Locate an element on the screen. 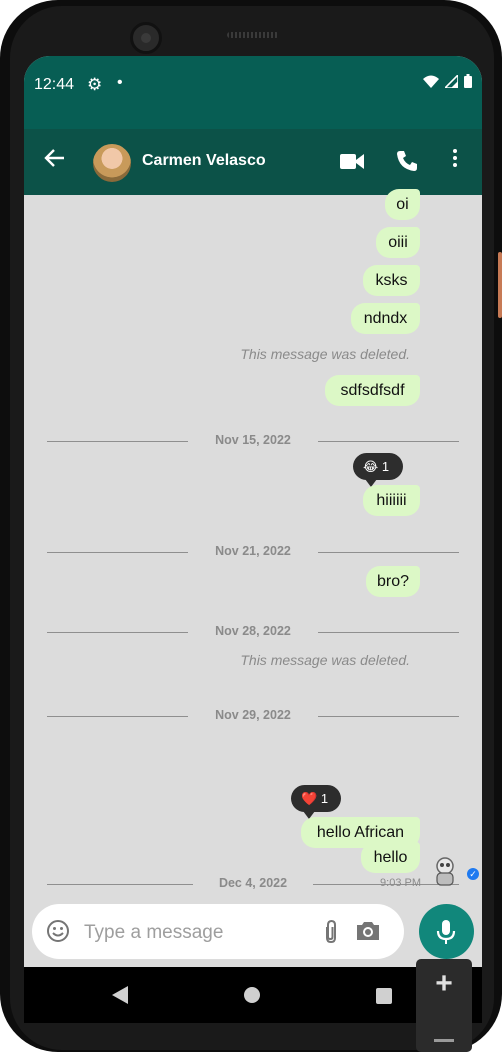  side-button is located at coordinates (500, 285).